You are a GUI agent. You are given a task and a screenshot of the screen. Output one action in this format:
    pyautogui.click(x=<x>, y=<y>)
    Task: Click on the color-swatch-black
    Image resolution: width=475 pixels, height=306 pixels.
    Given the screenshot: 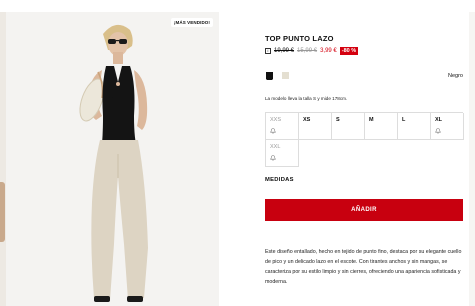 What is the action you would take?
    pyautogui.click(x=269, y=75)
    